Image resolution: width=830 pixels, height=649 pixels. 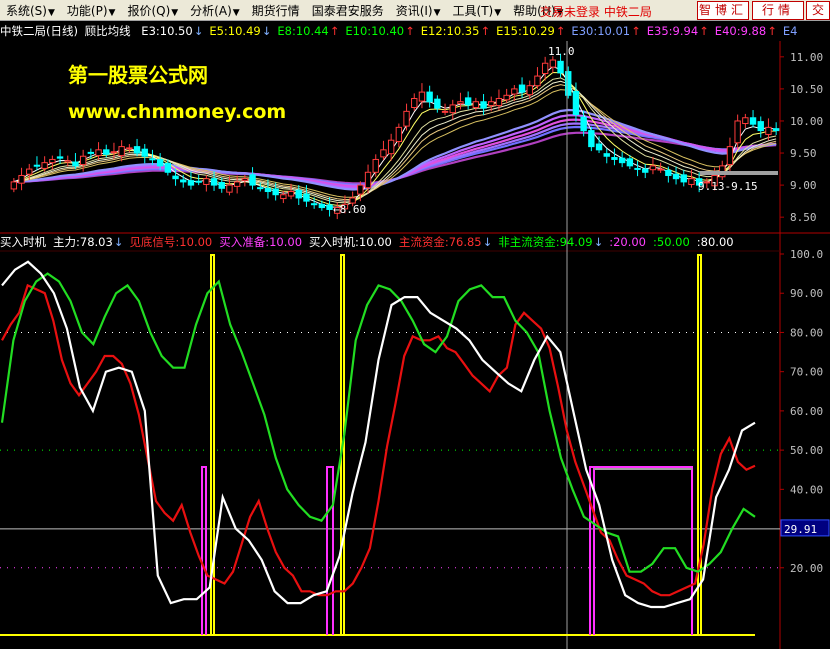 What do you see at coordinates (715, 242) in the screenshot?
I see `indicator-legend-item: :80.00` at bounding box center [715, 242].